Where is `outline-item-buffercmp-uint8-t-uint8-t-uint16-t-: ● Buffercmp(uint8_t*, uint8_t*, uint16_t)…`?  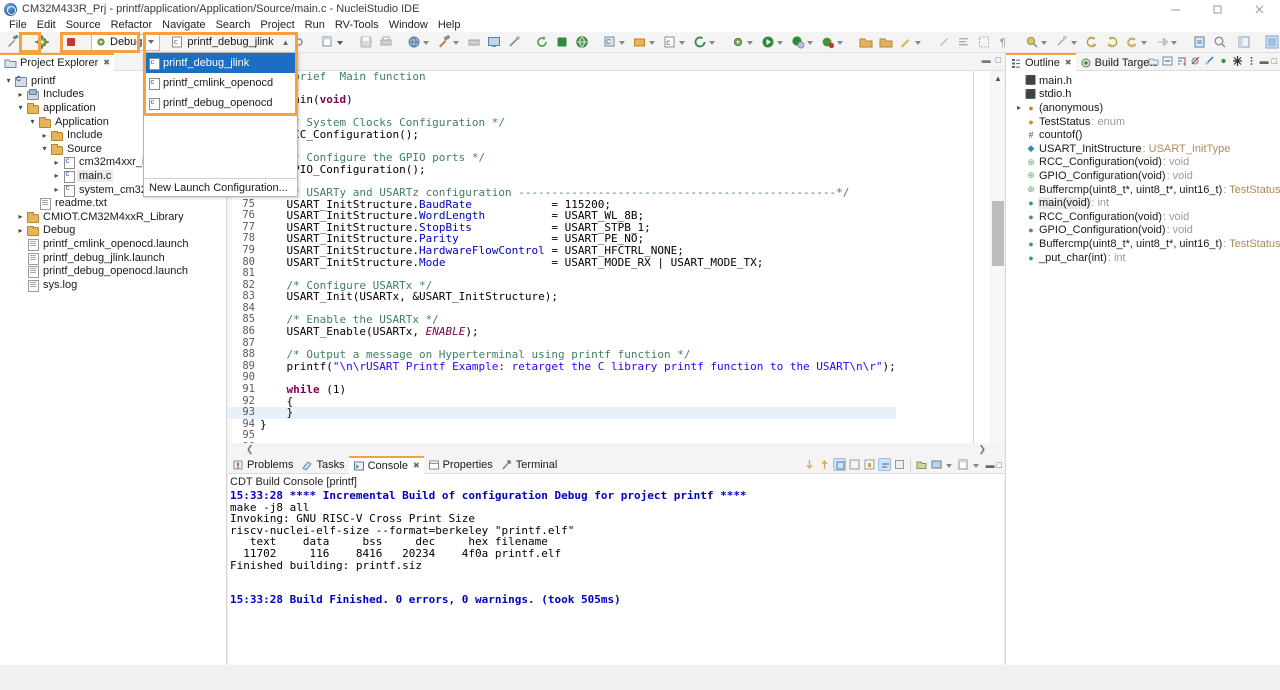 outline-item-buffercmp-uint8-t-uint8-t-uint16-t-: ● Buffercmp(uint8_t*, uint8_t*, uint16_t)… is located at coordinates (1143, 244).